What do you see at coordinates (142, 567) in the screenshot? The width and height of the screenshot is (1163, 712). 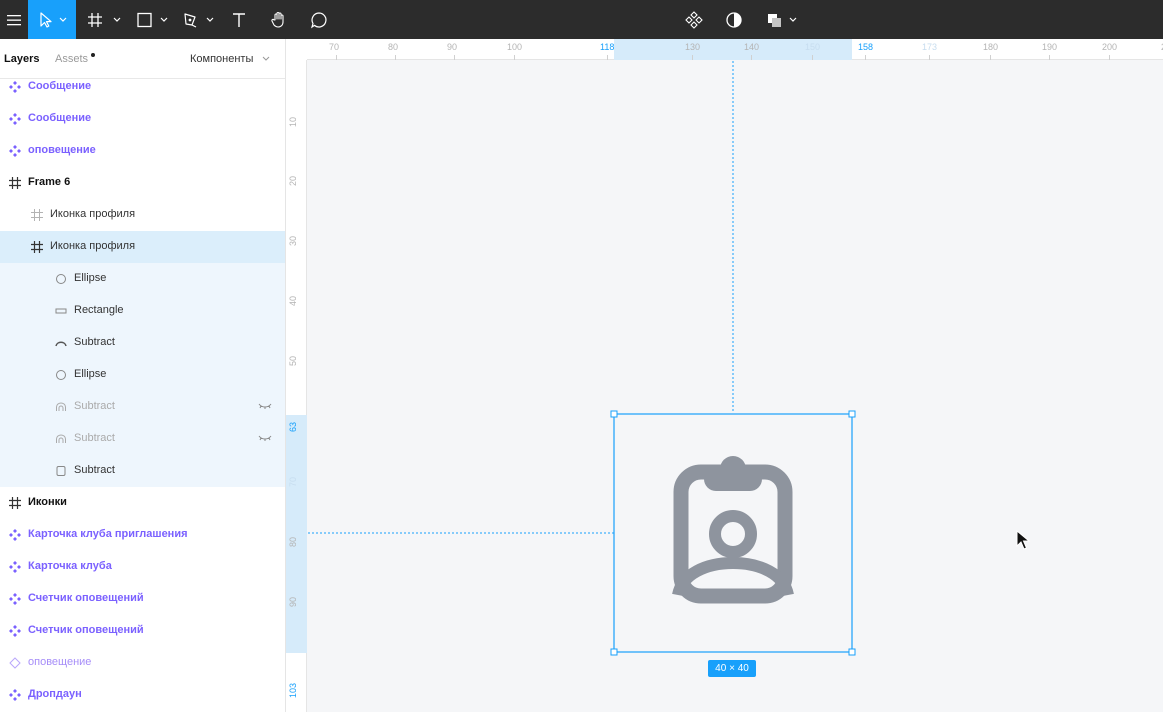 I see `layer-row: Карточка клуба` at bounding box center [142, 567].